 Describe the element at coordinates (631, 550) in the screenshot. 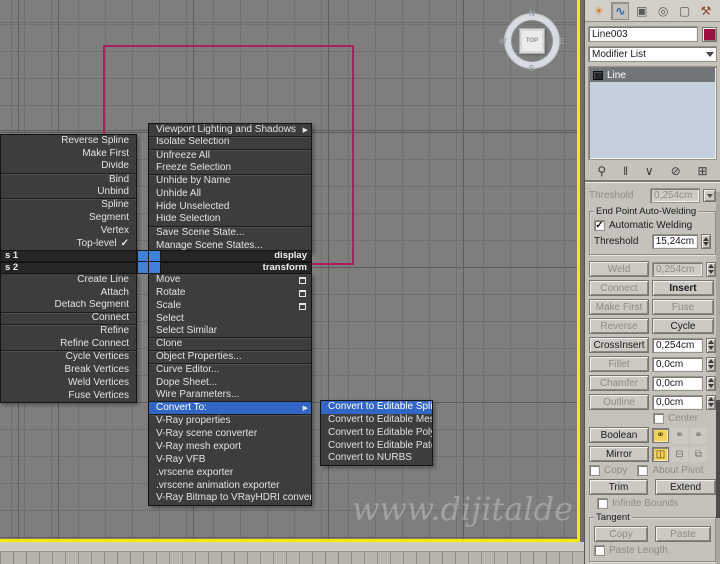

I see `paste-length-checkbox: Paste Length` at that location.